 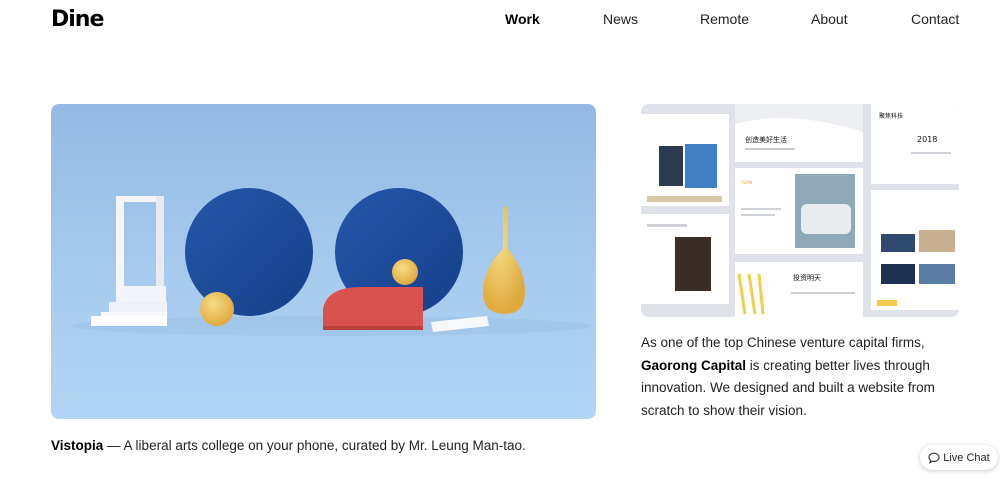 I want to click on nav-item-remote: Remote, so click(x=724, y=19).